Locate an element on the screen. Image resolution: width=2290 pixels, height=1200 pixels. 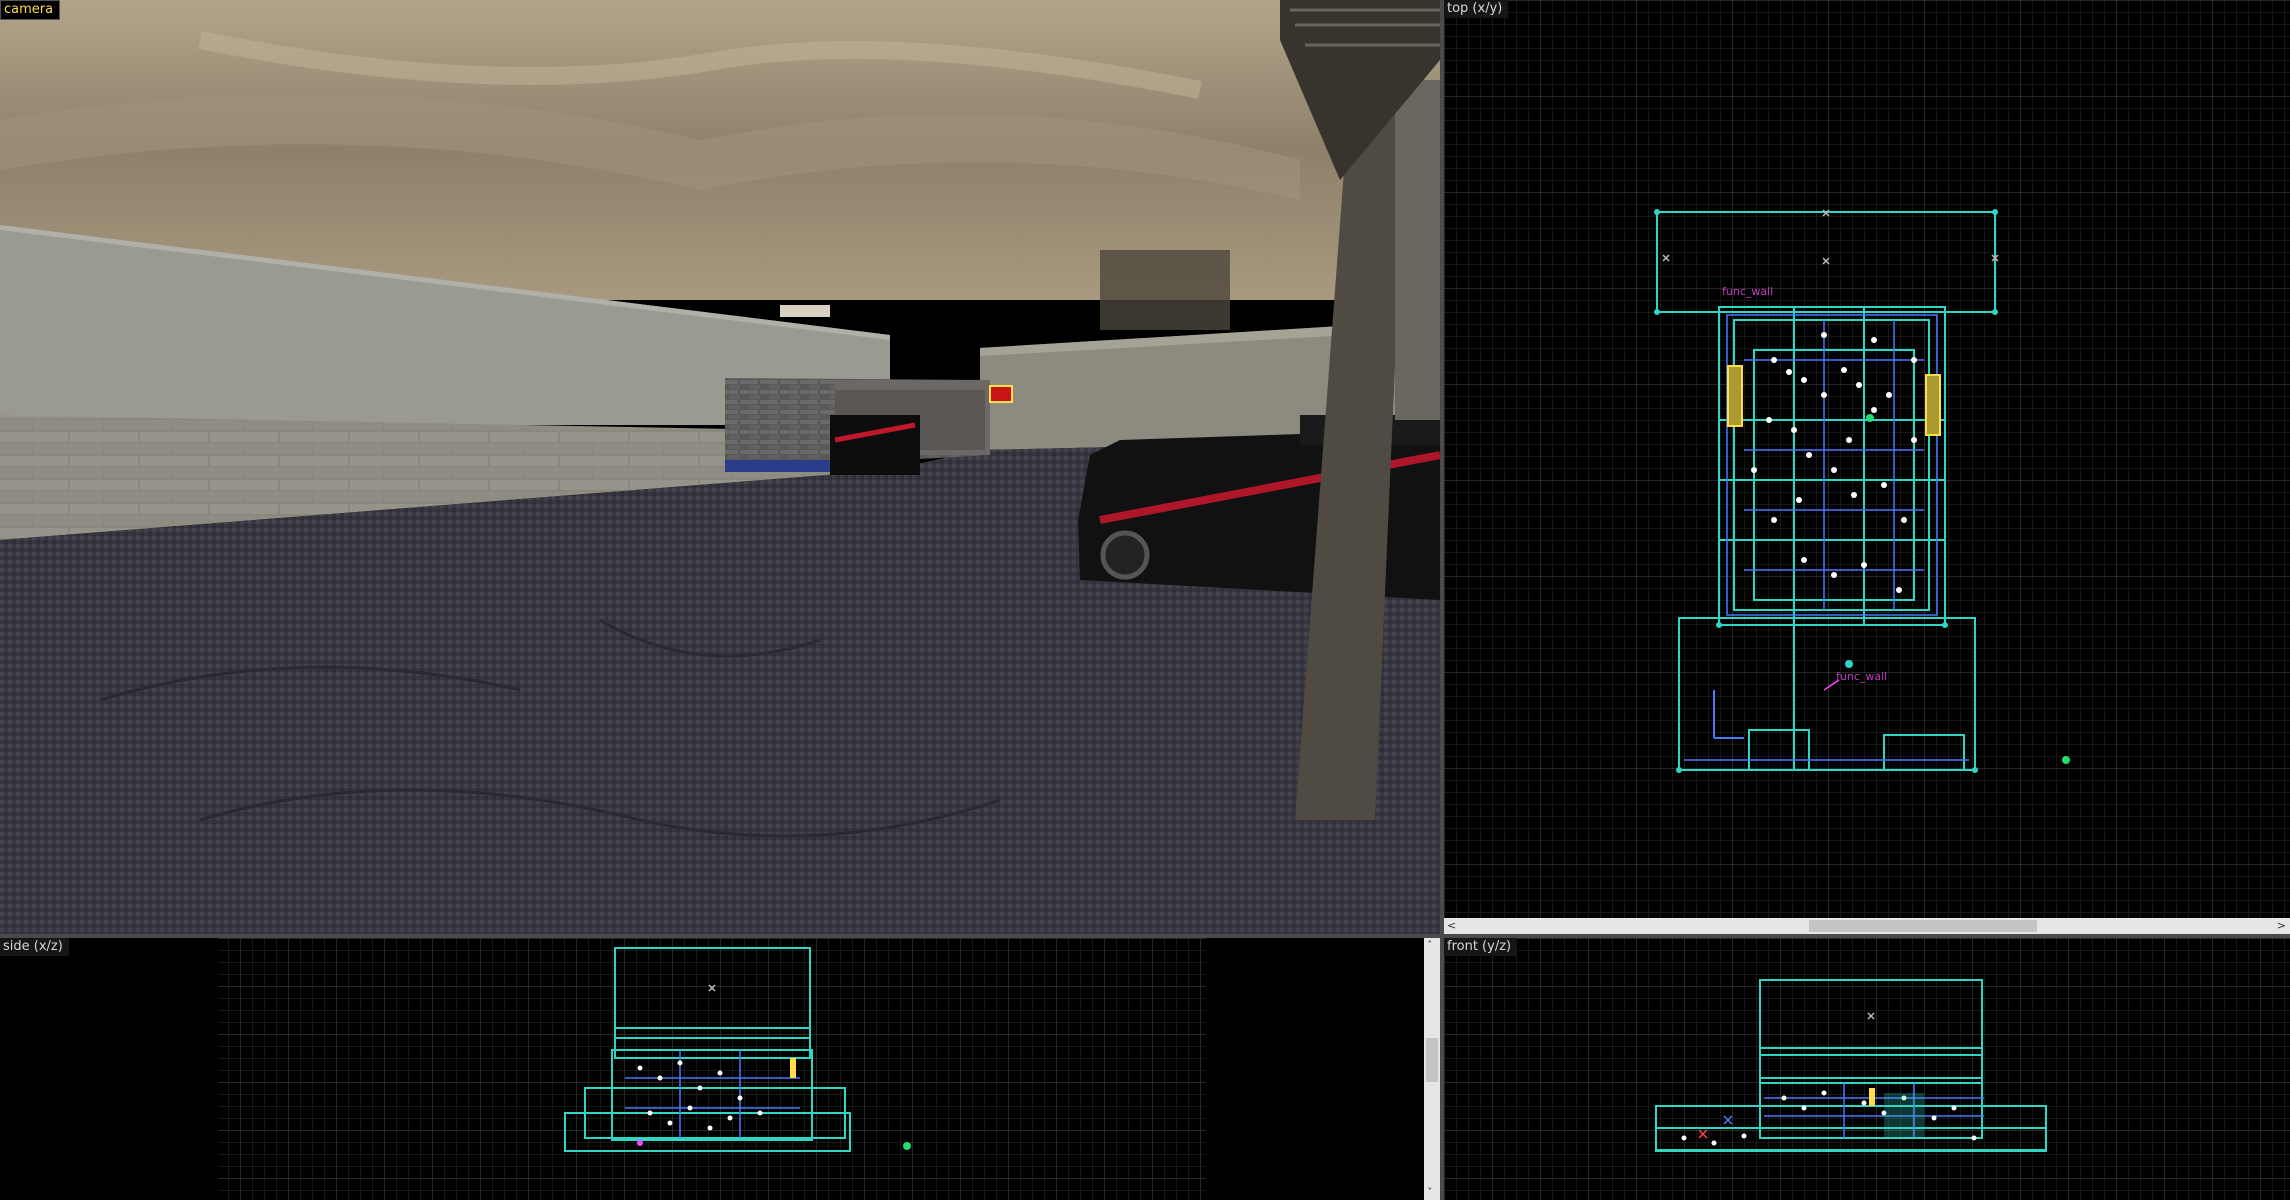
side-viewport: side (x/z) is located at coordinates (712, 1069).